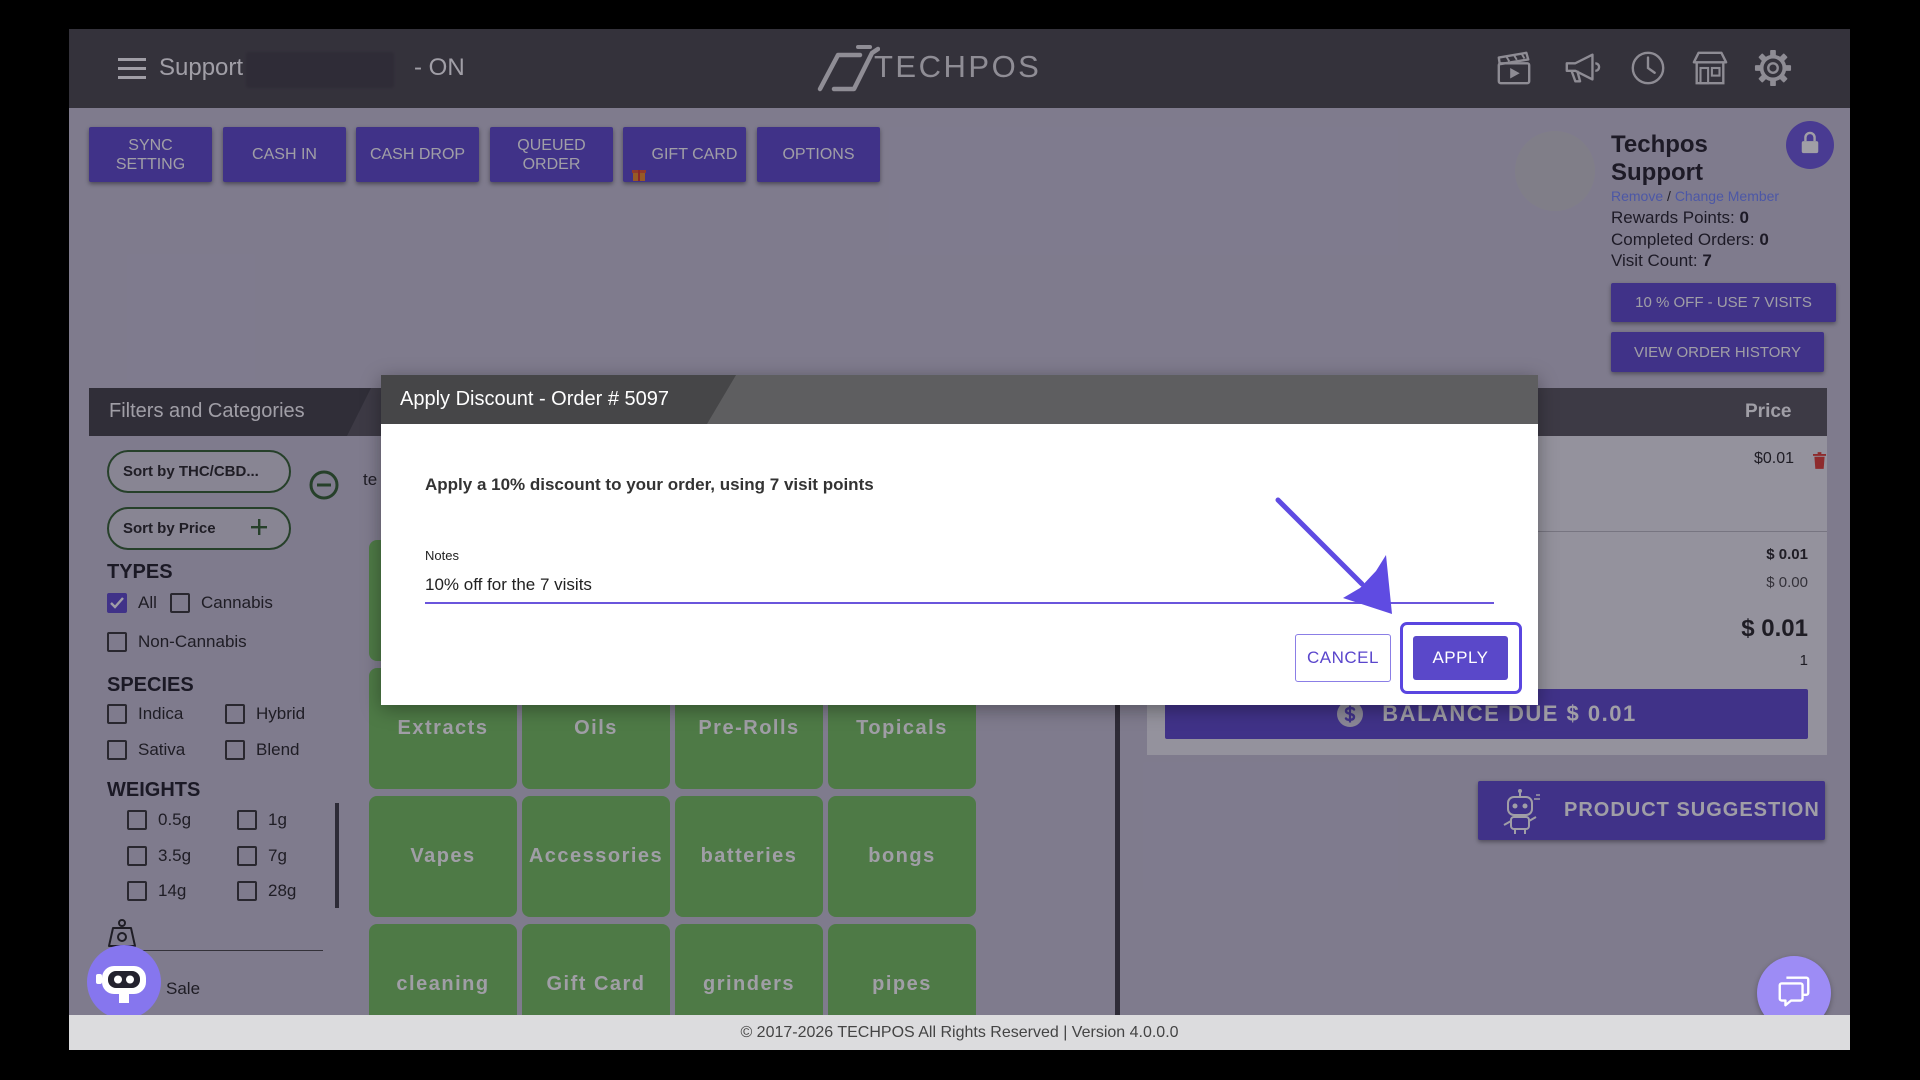 The width and height of the screenshot is (1920, 1080). I want to click on apply-button: APPLY, so click(1460, 658).